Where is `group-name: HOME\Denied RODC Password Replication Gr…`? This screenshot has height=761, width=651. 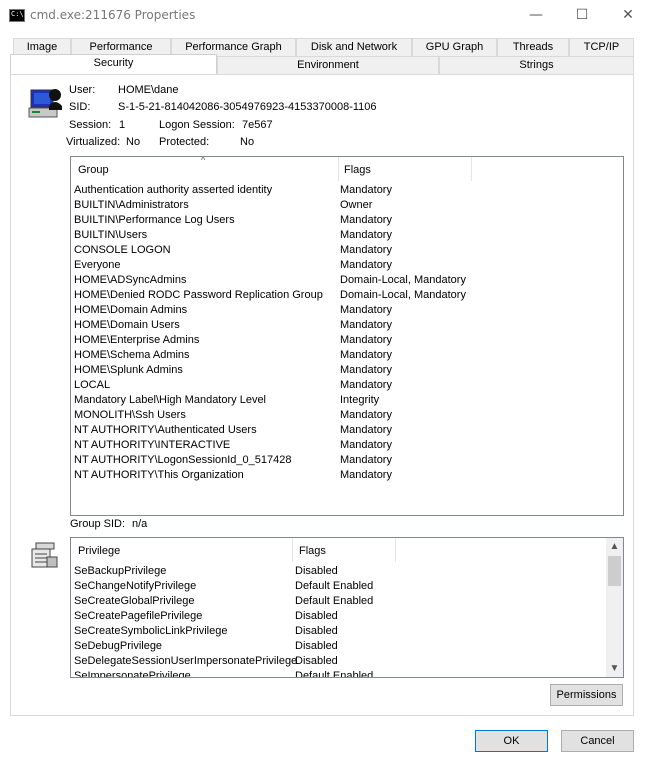 group-name: HOME\Denied RODC Password Replication Gr… is located at coordinates (198, 295).